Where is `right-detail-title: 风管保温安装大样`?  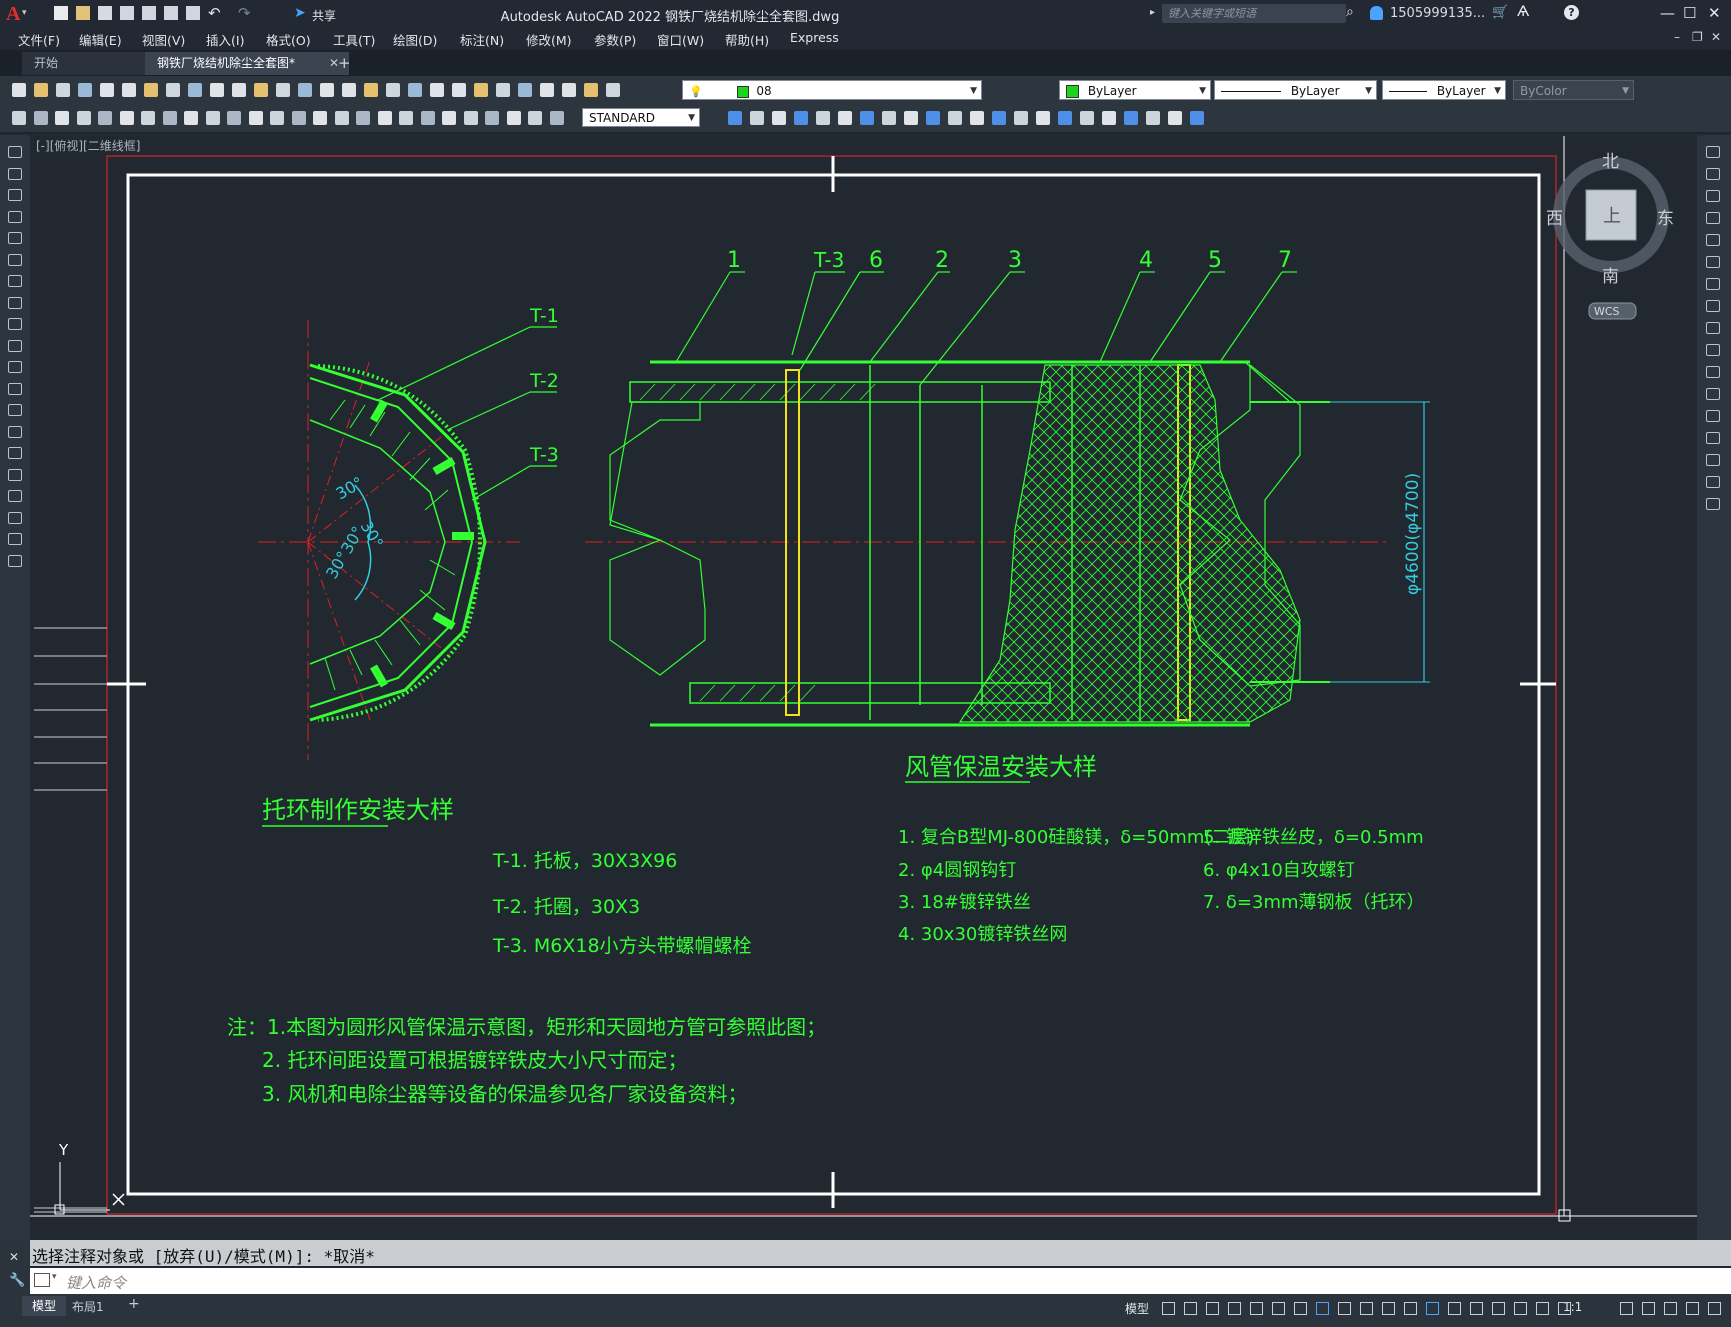
right-detail-title: 风管保温安装大样 is located at coordinates (1001, 767).